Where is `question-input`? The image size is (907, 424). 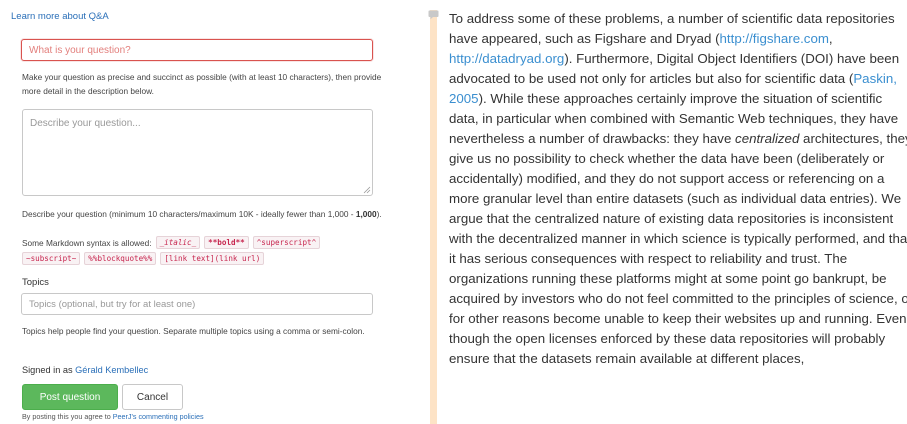 question-input is located at coordinates (197, 50).